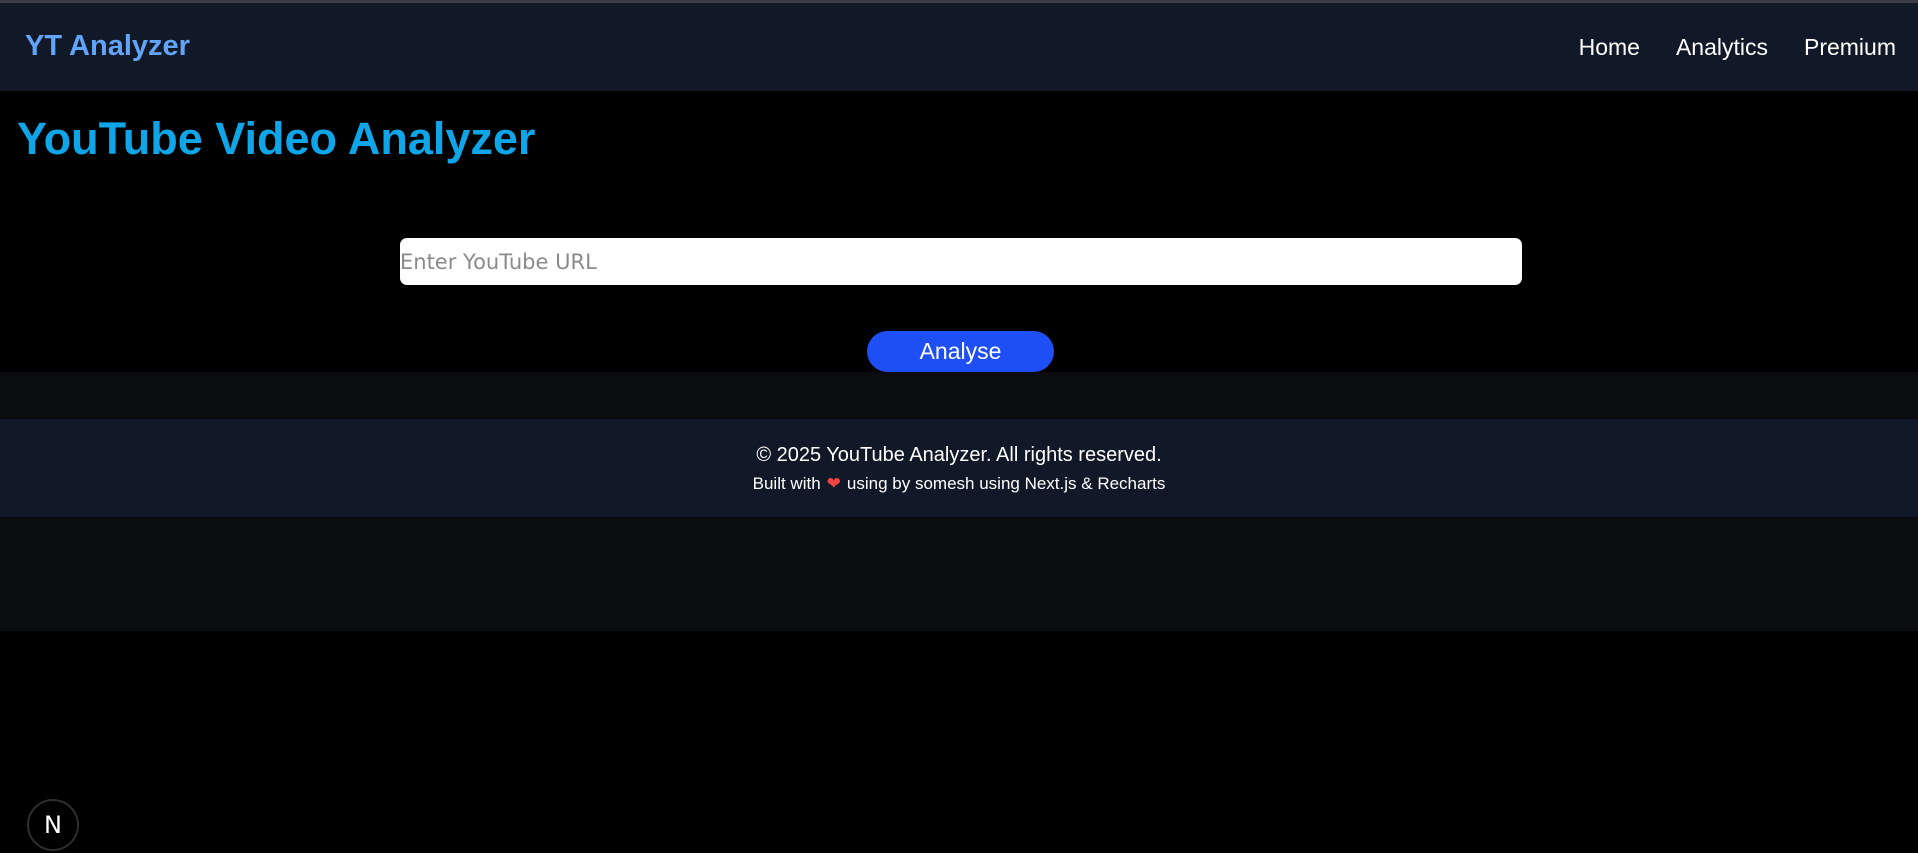 The height and width of the screenshot is (853, 1918). I want to click on navbar: YT Analyzer Home Analytics Premium, so click(959, 47).